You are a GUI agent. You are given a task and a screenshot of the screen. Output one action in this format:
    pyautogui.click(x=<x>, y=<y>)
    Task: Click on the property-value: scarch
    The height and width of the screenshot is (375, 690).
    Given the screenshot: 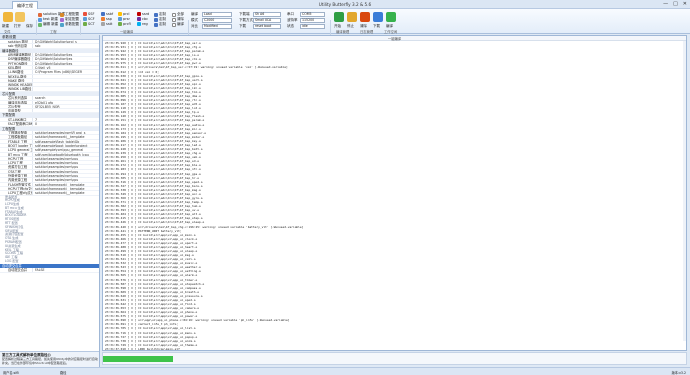 What is the action you would take?
    pyautogui.click(x=65, y=98)
    